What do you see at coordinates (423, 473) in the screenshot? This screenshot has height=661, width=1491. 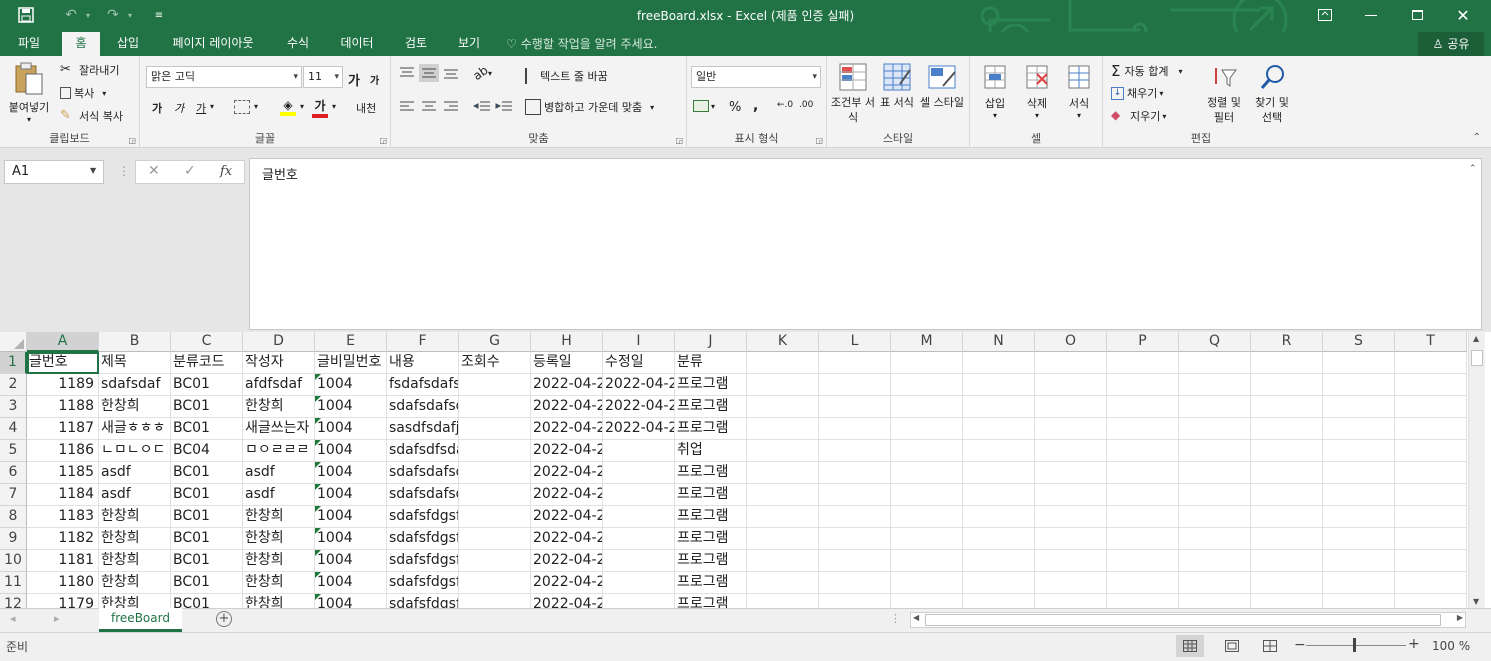 I see `cell: sdafsdafsdfsdfsdaf` at bounding box center [423, 473].